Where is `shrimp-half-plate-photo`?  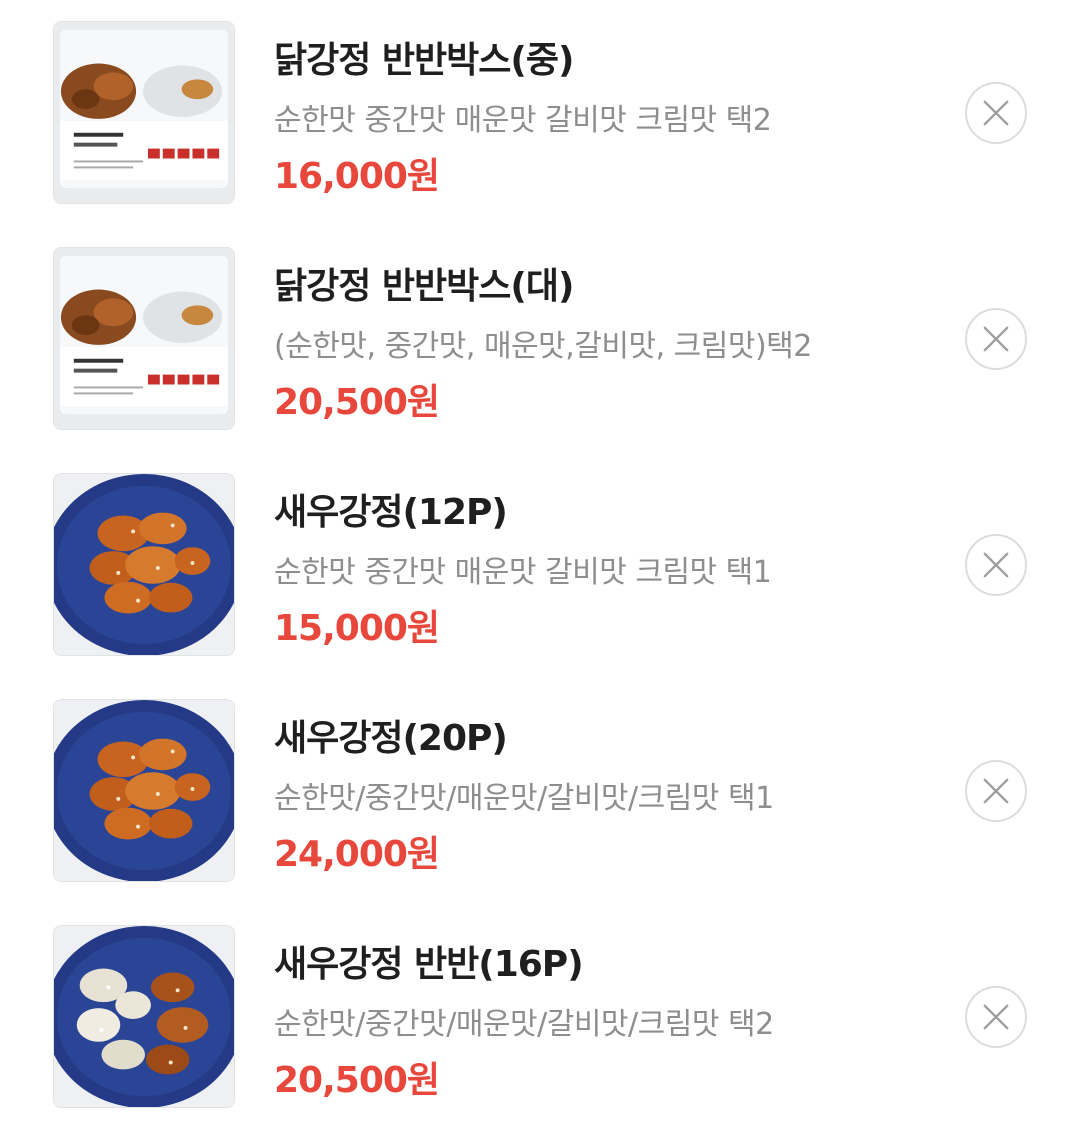
shrimp-half-plate-photo is located at coordinates (144, 1016).